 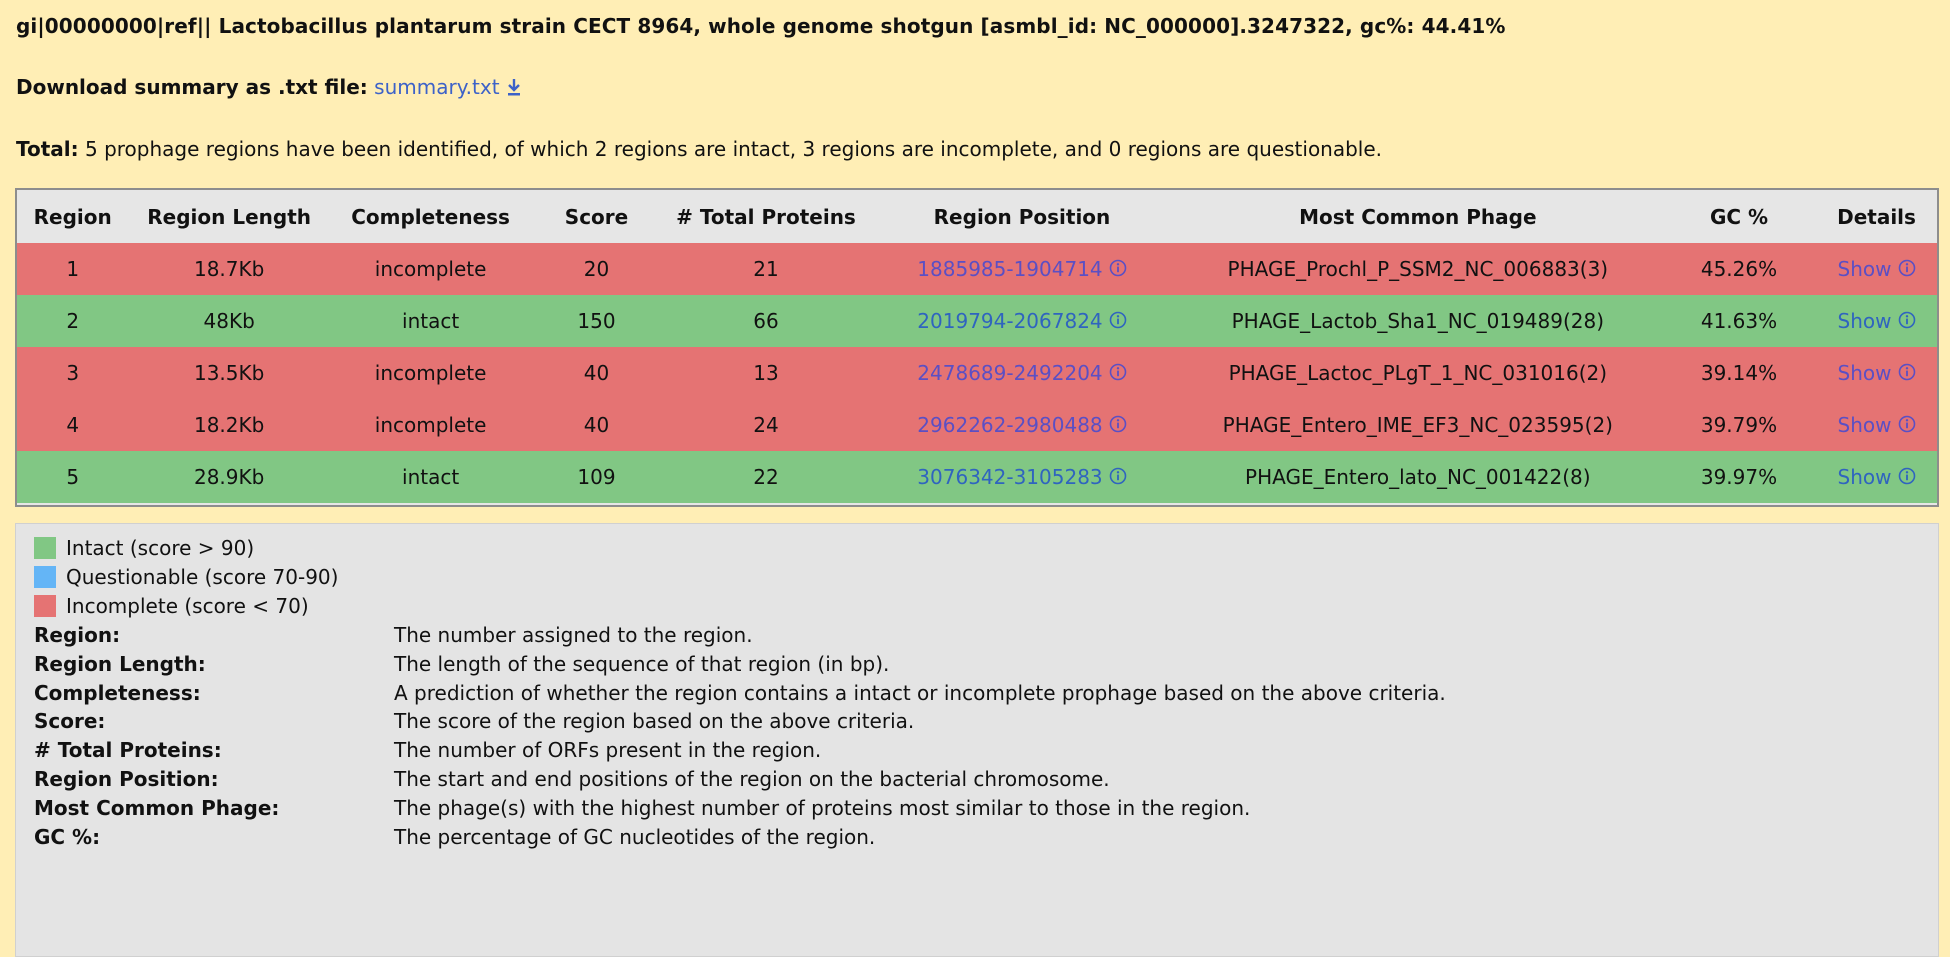 I want to click on gc-percent-cell: 41.63%, so click(x=1739, y=321).